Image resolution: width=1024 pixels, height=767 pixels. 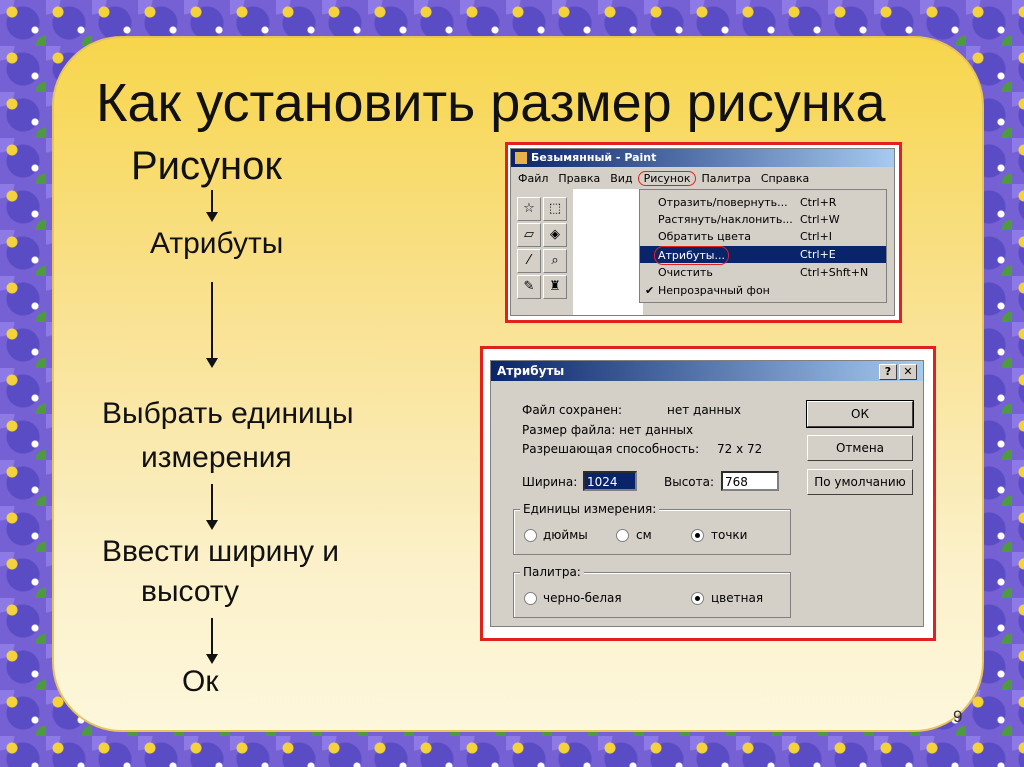 What do you see at coordinates (729, 535) in the screenshot?
I see `units-pixels-label: точки` at bounding box center [729, 535].